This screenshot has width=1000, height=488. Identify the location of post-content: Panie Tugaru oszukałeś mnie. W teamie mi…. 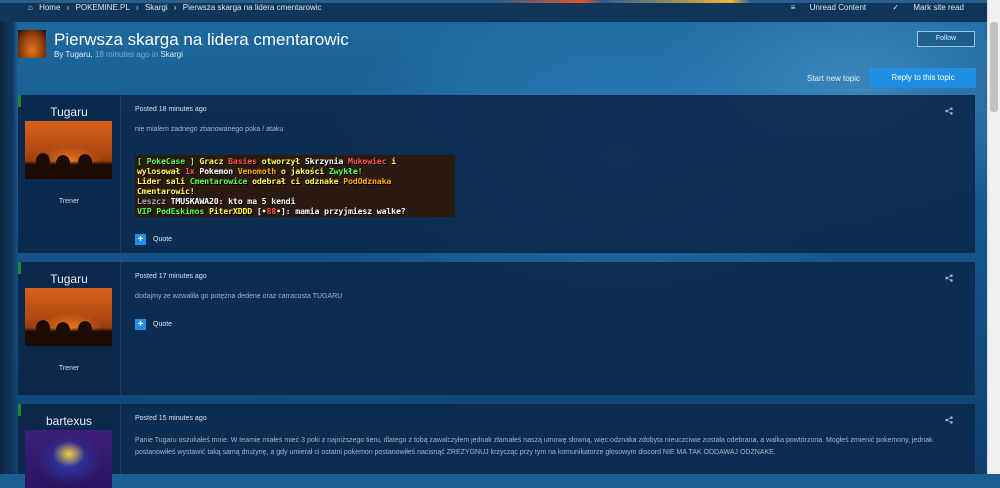
(534, 446).